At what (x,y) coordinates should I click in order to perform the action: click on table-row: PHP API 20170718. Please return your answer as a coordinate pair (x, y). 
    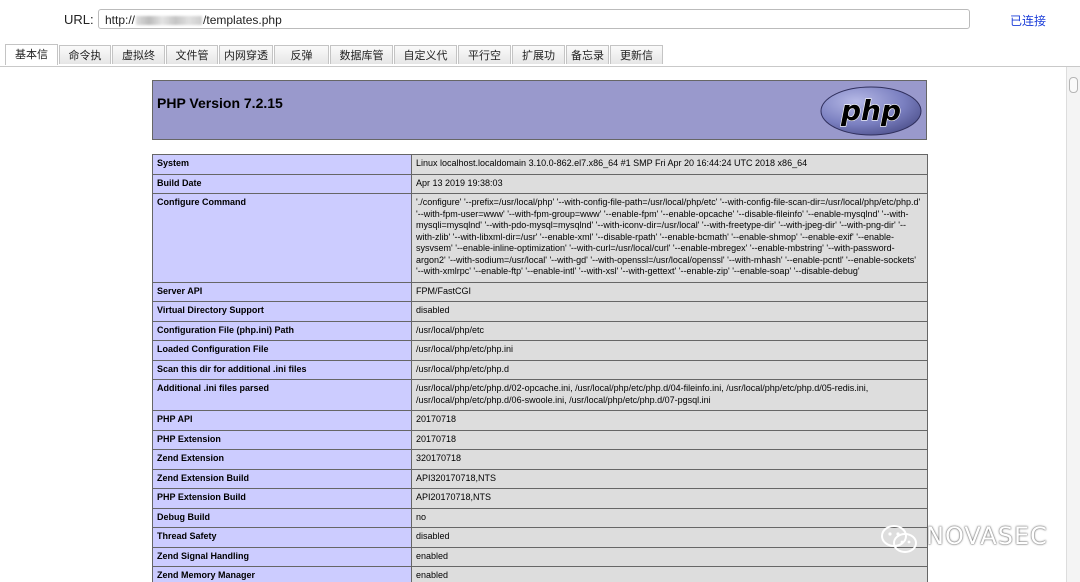
    Looking at the image, I should click on (540, 420).